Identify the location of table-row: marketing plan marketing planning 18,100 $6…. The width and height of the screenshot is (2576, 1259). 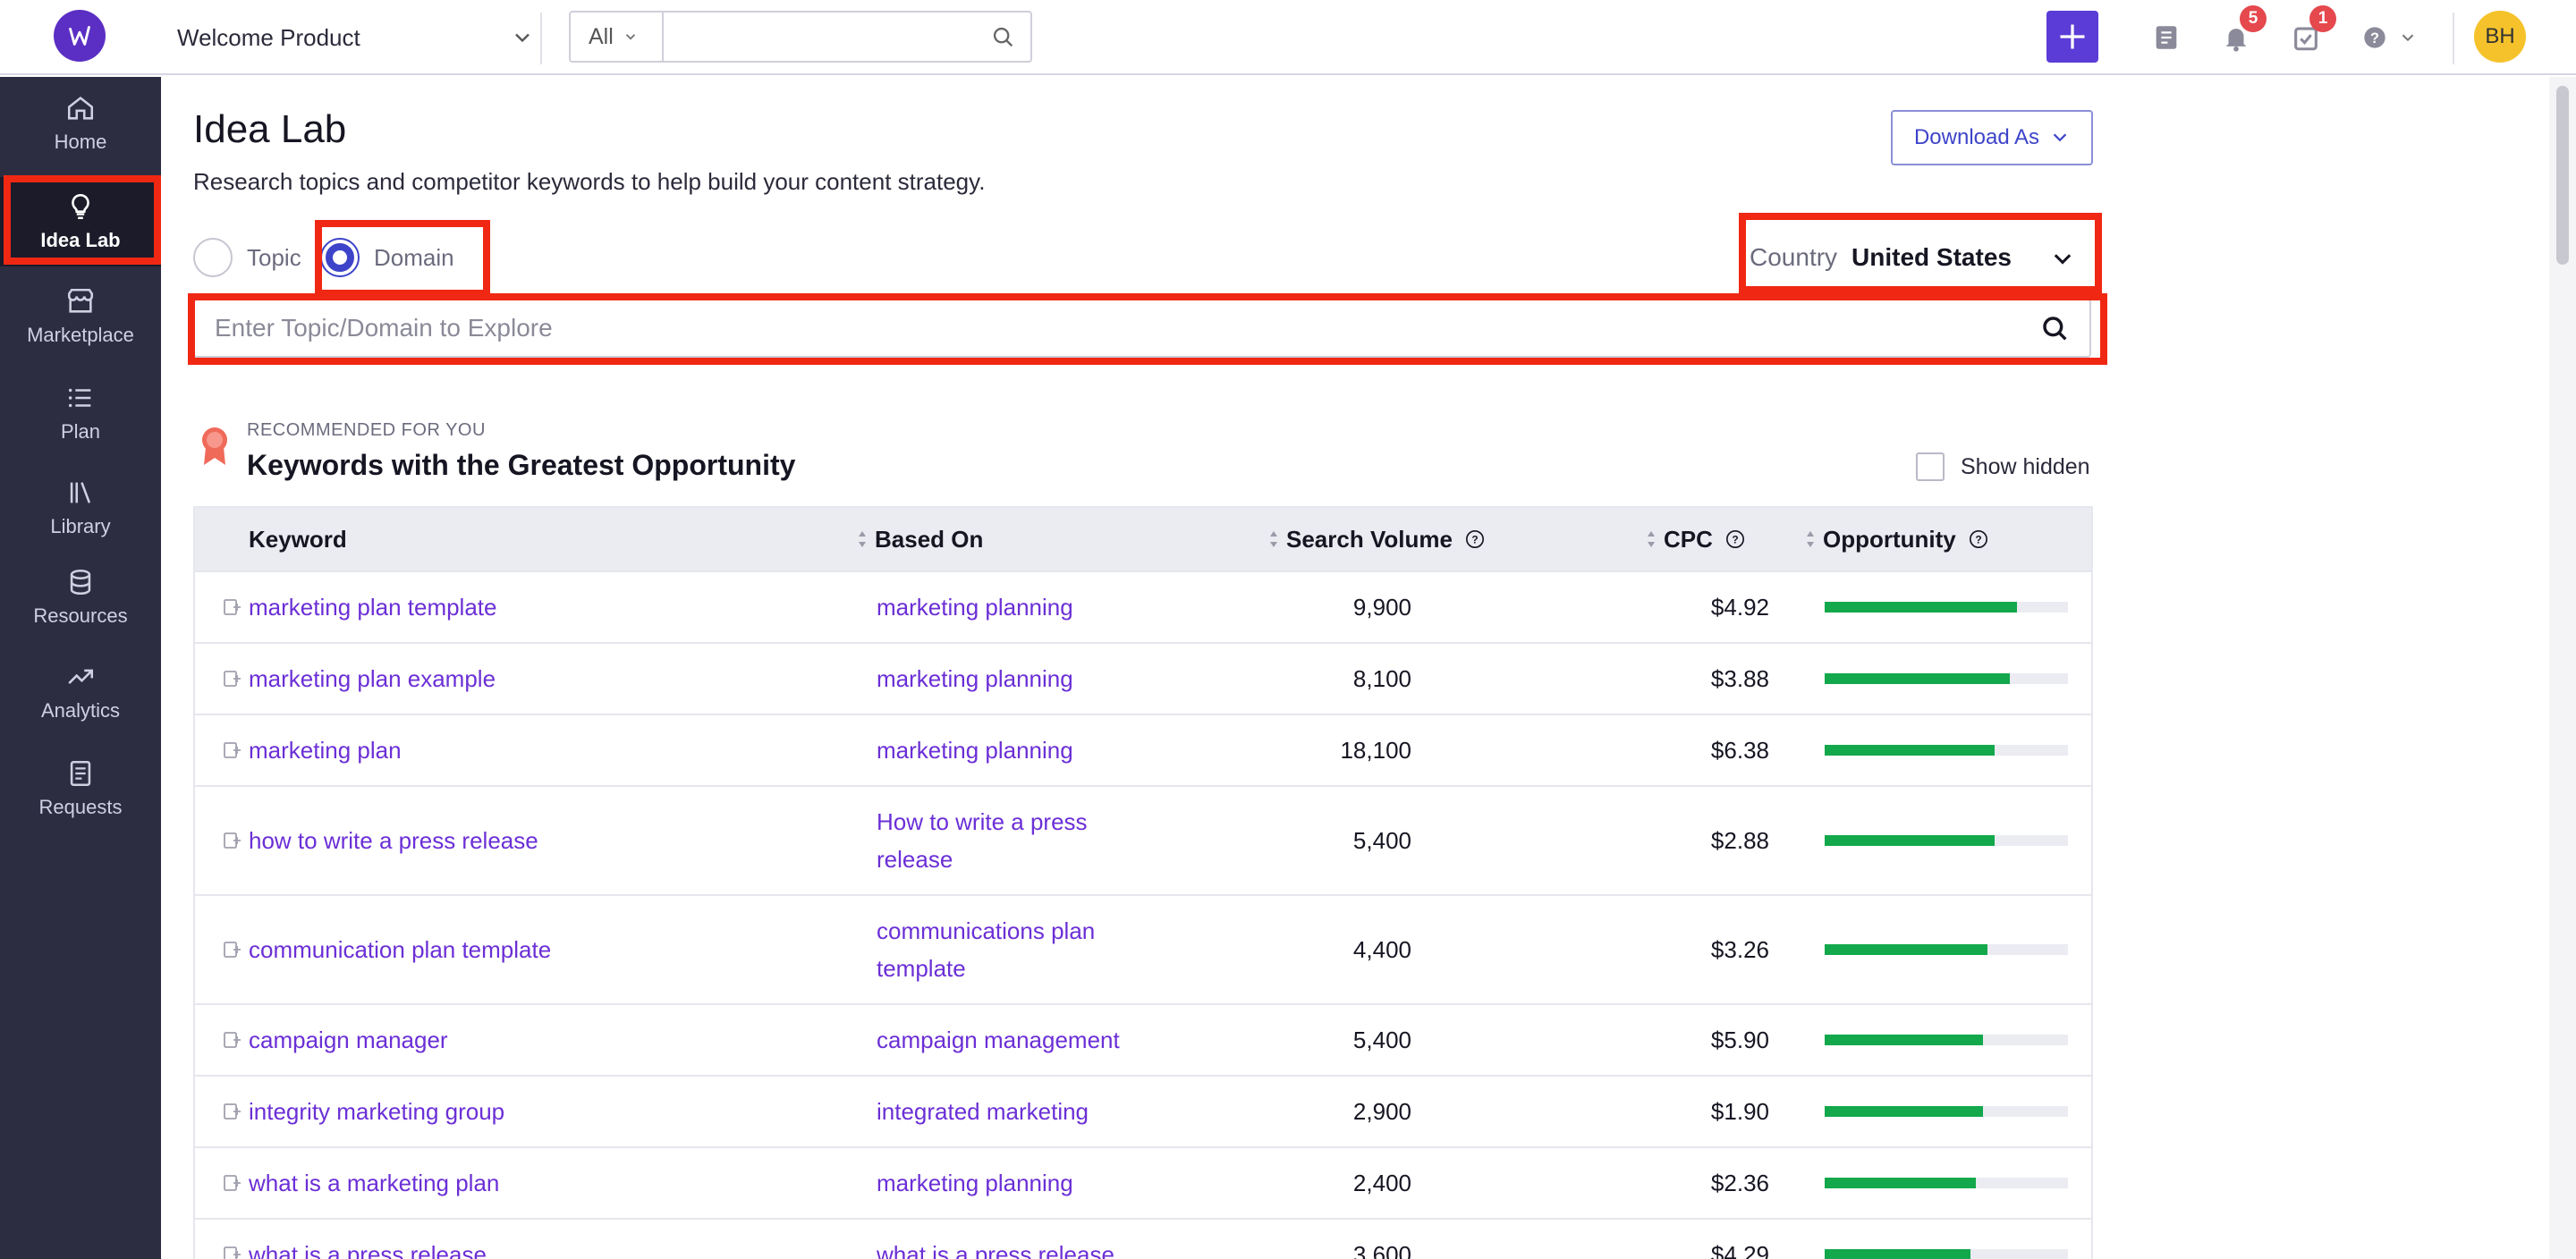
(1143, 749).